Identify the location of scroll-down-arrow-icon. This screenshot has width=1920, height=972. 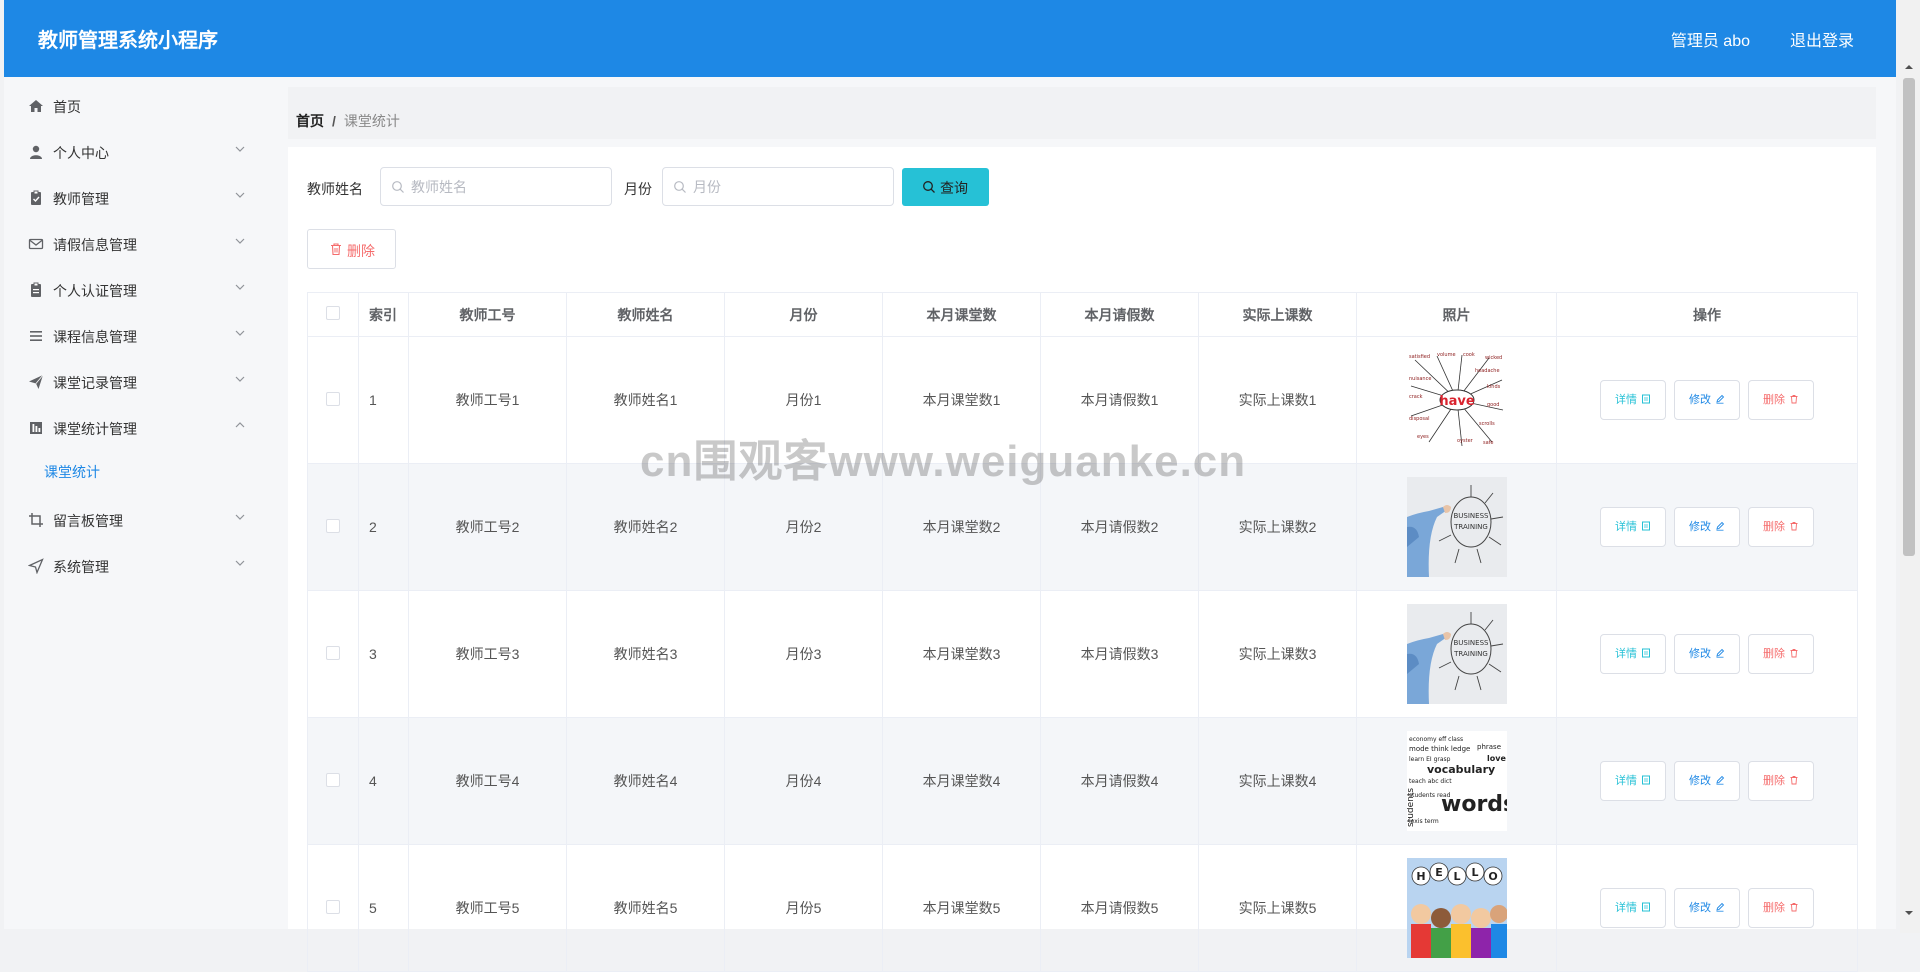
(1909, 913).